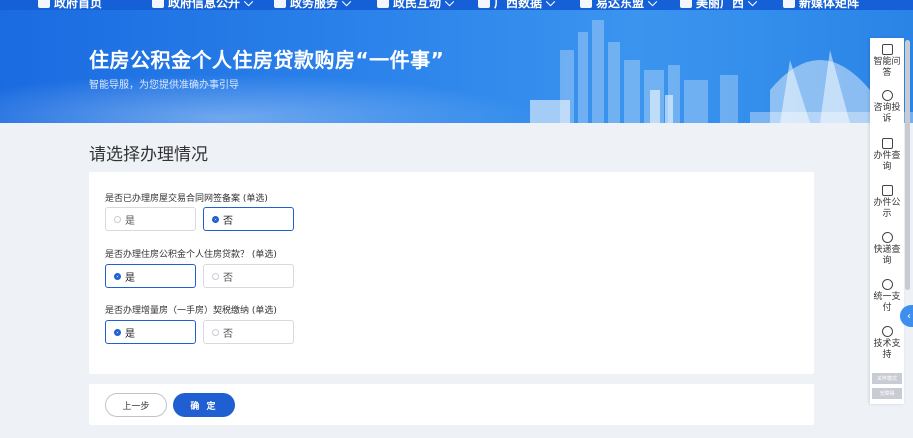 The height and width of the screenshot is (438, 913). What do you see at coordinates (150, 219) in the screenshot?
I see `q1-option-yes: 是` at bounding box center [150, 219].